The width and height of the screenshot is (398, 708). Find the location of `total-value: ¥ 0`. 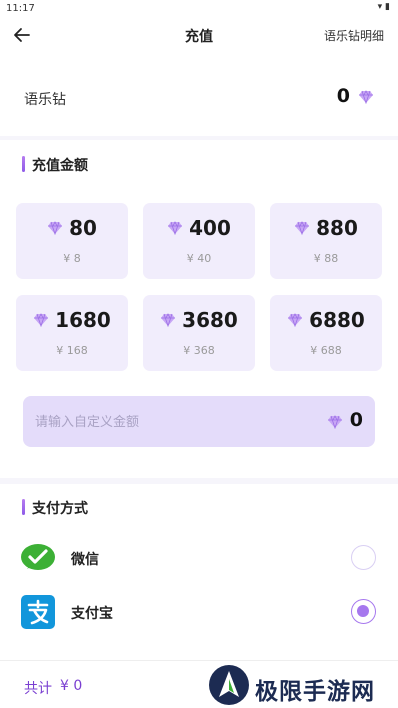

total-value: ¥ 0 is located at coordinates (71, 686).